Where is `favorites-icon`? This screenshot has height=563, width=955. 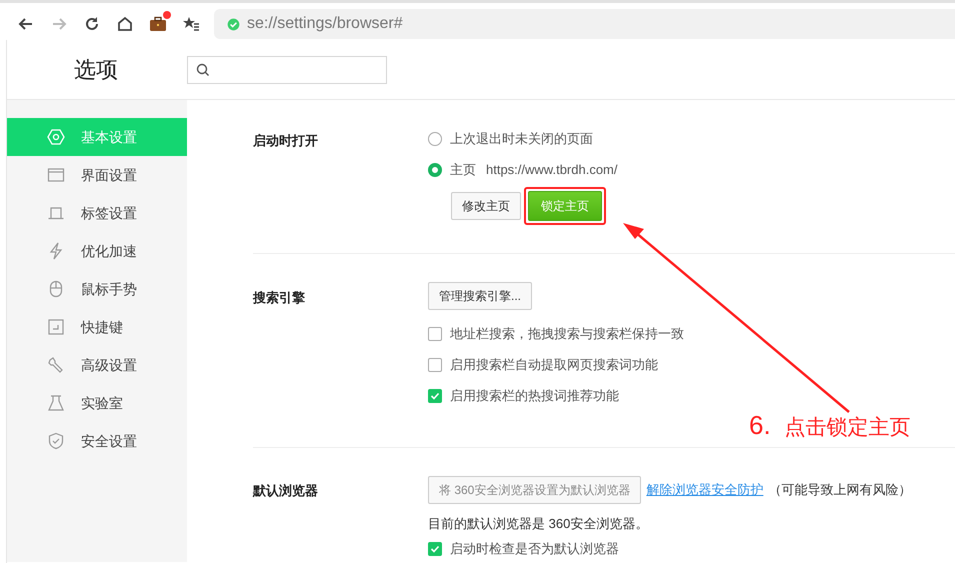 favorites-icon is located at coordinates (191, 24).